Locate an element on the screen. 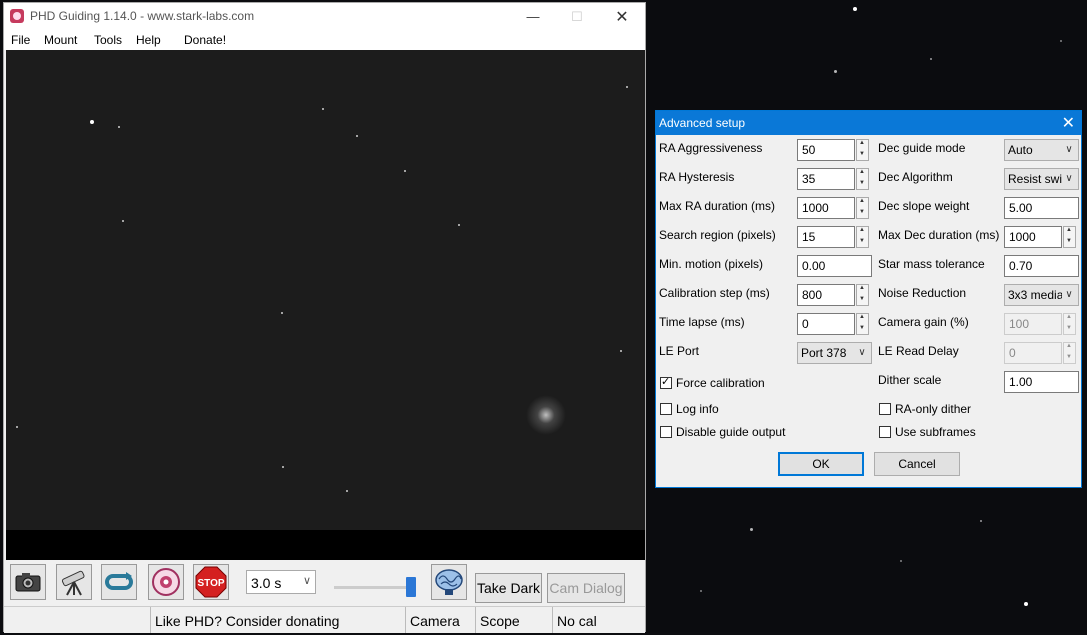  log-info-checkbox is located at coordinates (666, 409).